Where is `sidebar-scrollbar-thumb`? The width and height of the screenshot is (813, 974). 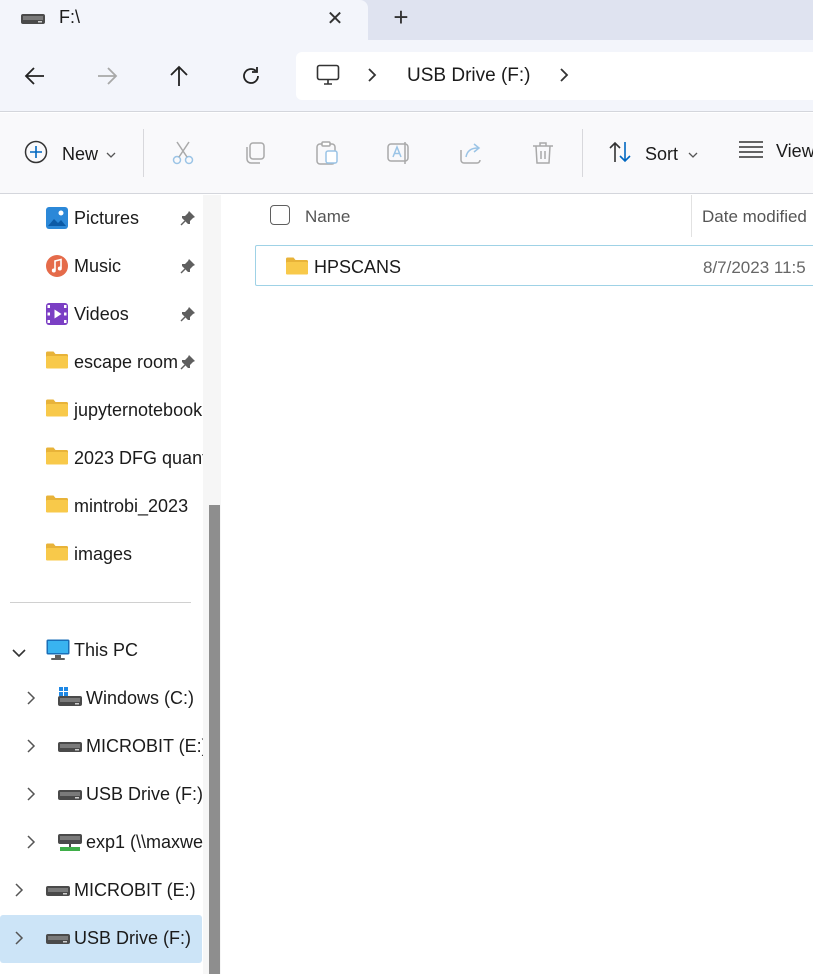 sidebar-scrollbar-thumb is located at coordinates (214, 739).